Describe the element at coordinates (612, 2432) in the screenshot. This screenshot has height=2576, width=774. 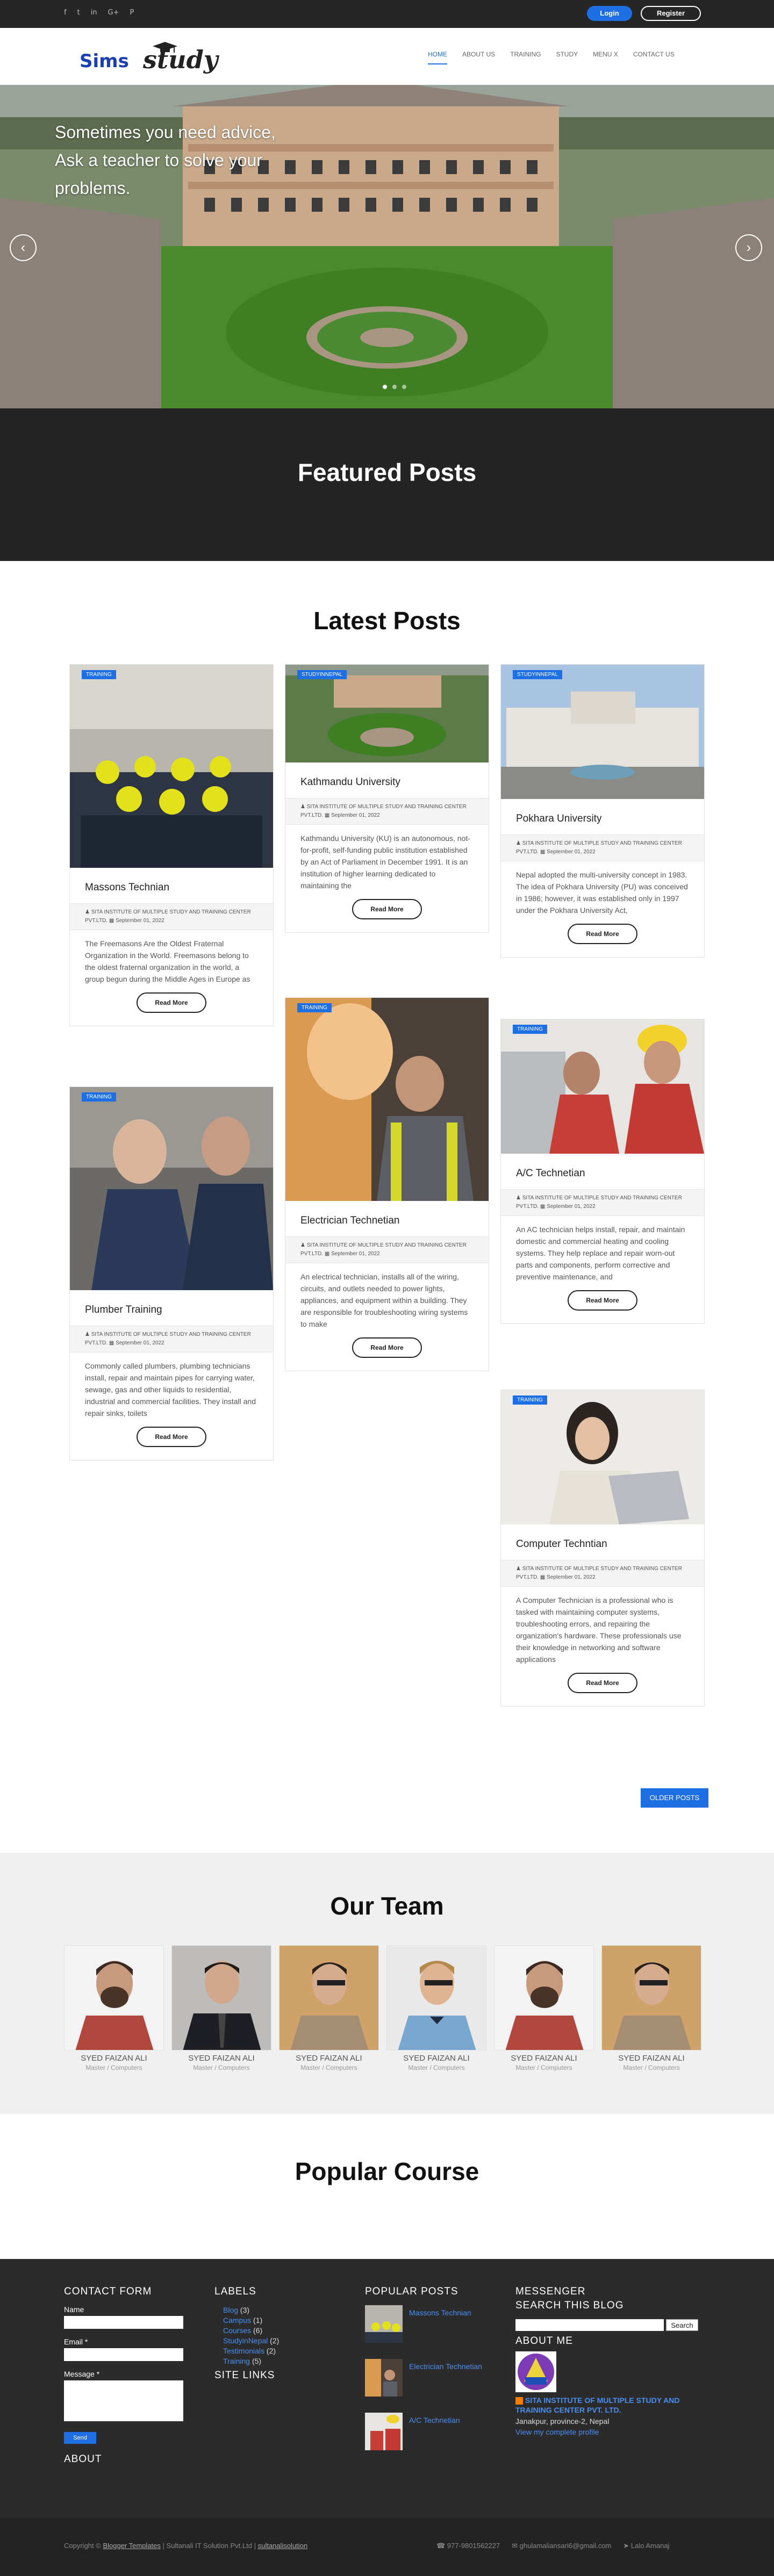
I see `view-profile-link: View my complete profile` at that location.